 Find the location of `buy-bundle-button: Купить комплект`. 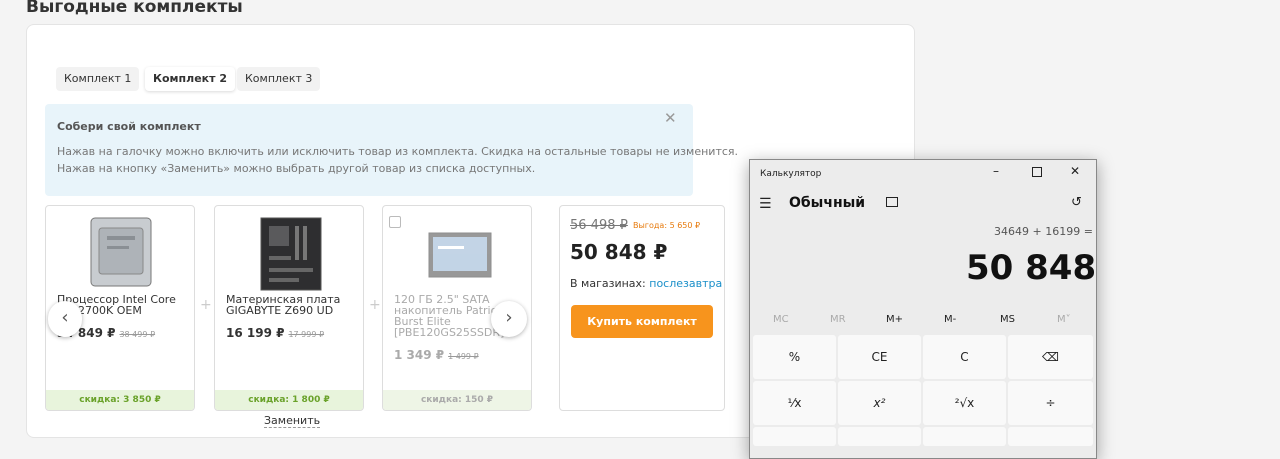

buy-bundle-button: Купить комплект is located at coordinates (642, 321).